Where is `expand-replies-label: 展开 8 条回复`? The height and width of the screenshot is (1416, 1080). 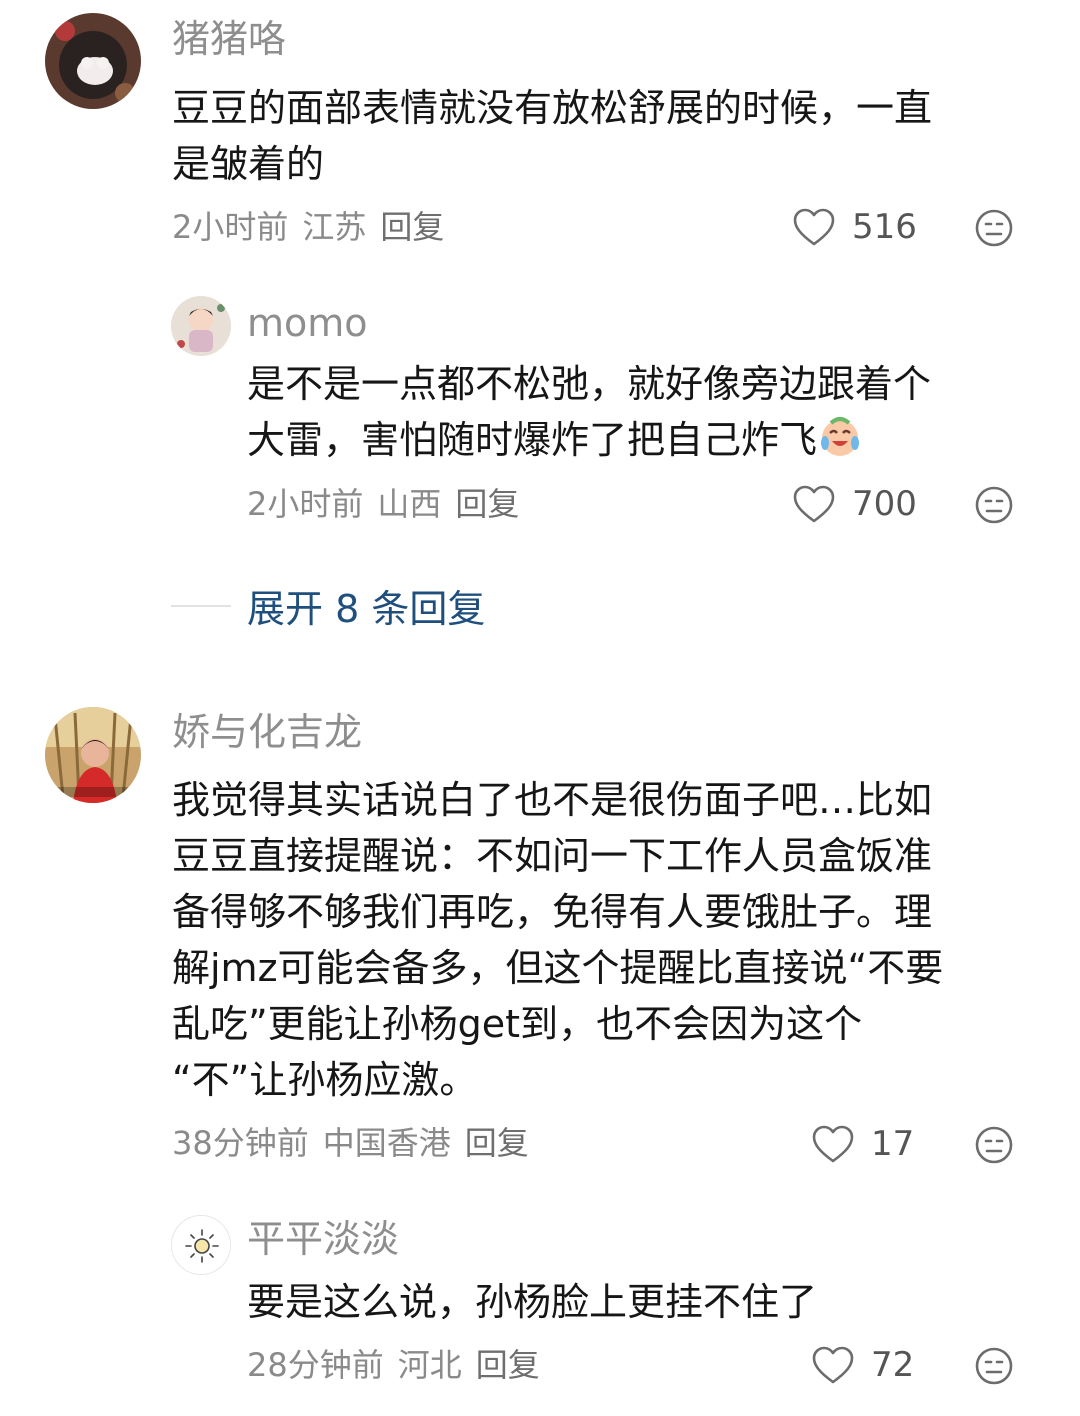 expand-replies-label: 展开 8 条回复 is located at coordinates (366, 605).